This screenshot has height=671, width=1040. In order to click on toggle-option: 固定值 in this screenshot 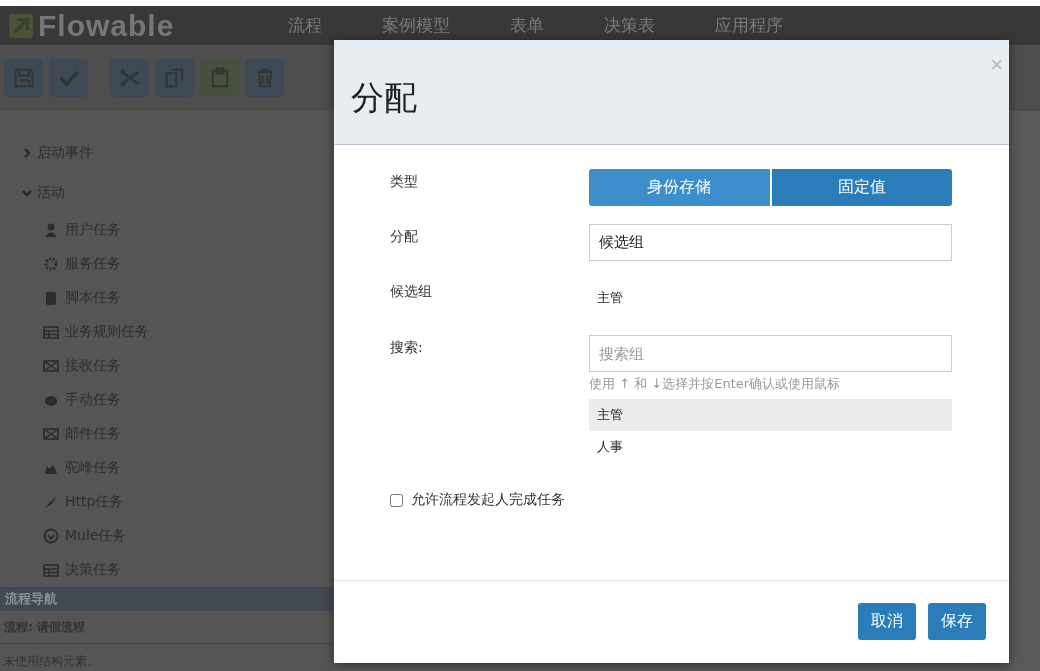, I will do `click(861, 187)`.